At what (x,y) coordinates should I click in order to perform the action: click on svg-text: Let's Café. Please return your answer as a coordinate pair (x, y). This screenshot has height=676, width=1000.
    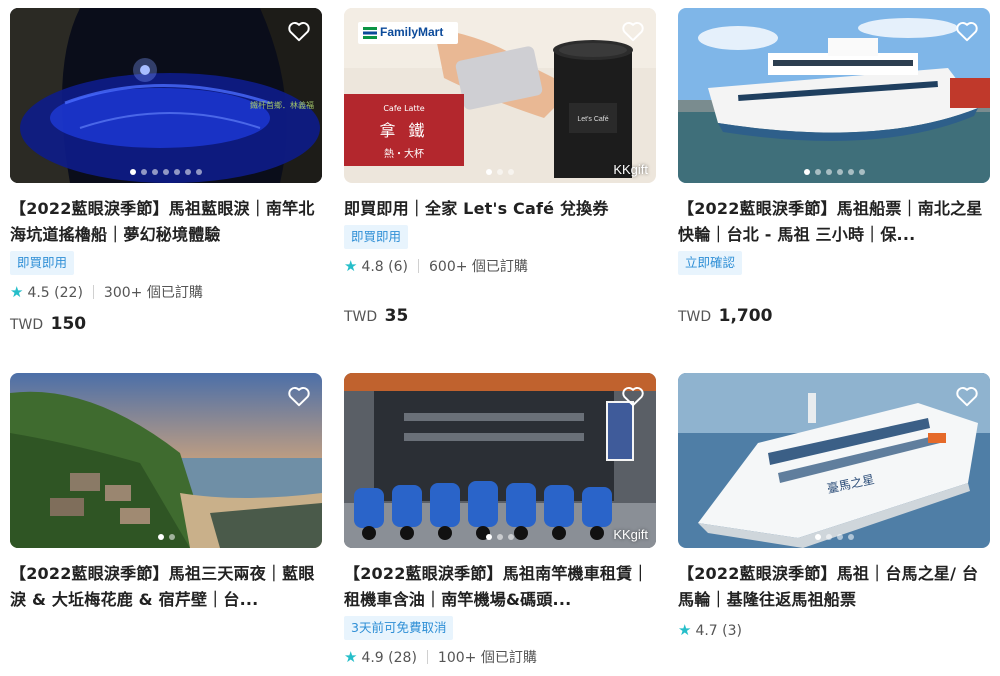
    Looking at the image, I should click on (592, 119).